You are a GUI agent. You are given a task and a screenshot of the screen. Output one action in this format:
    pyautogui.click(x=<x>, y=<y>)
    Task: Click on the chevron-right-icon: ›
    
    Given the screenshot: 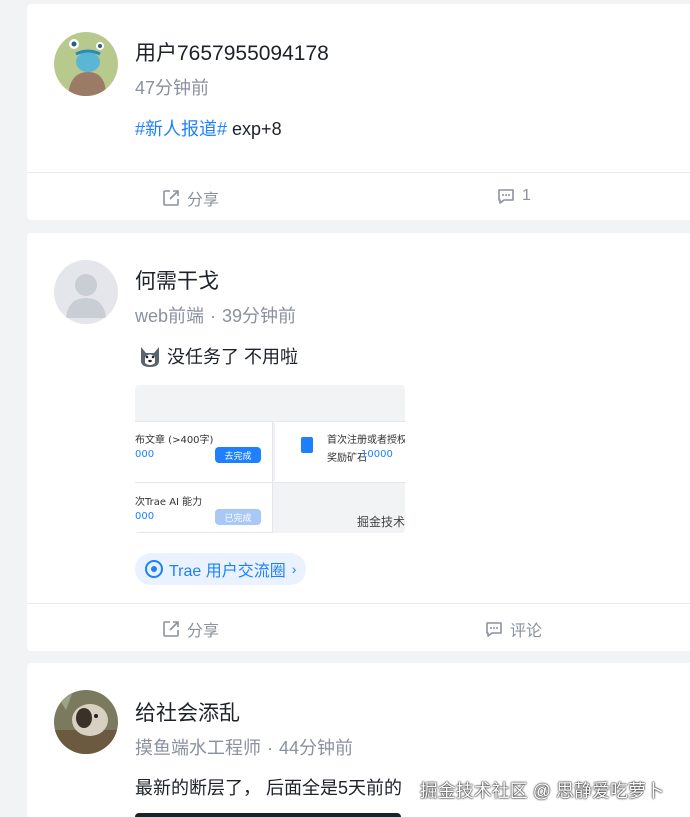 What is the action you would take?
    pyautogui.click(x=294, y=569)
    